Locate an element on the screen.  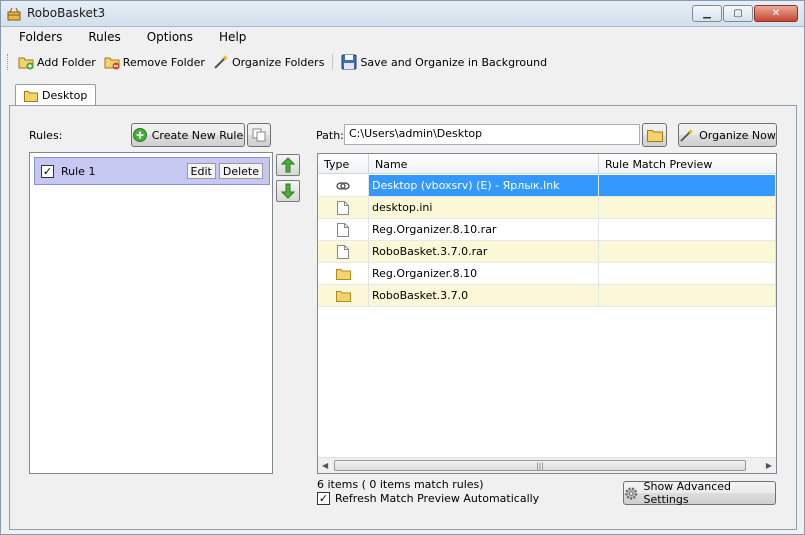
close-button: ✕ is located at coordinates (776, 13).